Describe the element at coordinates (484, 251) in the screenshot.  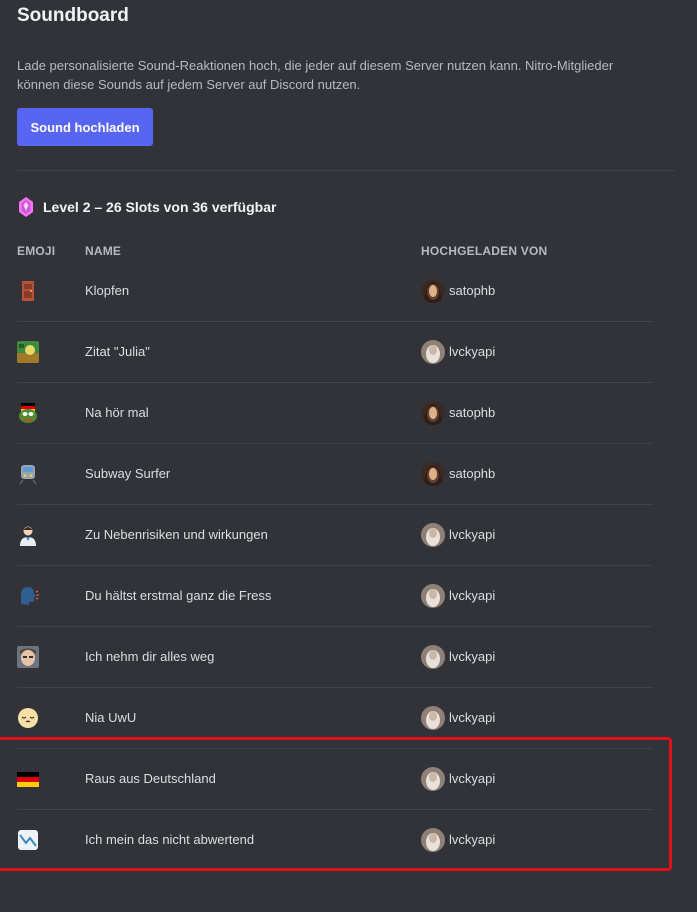
I see `column-header-uploader: HOCHGELADEN VON` at that location.